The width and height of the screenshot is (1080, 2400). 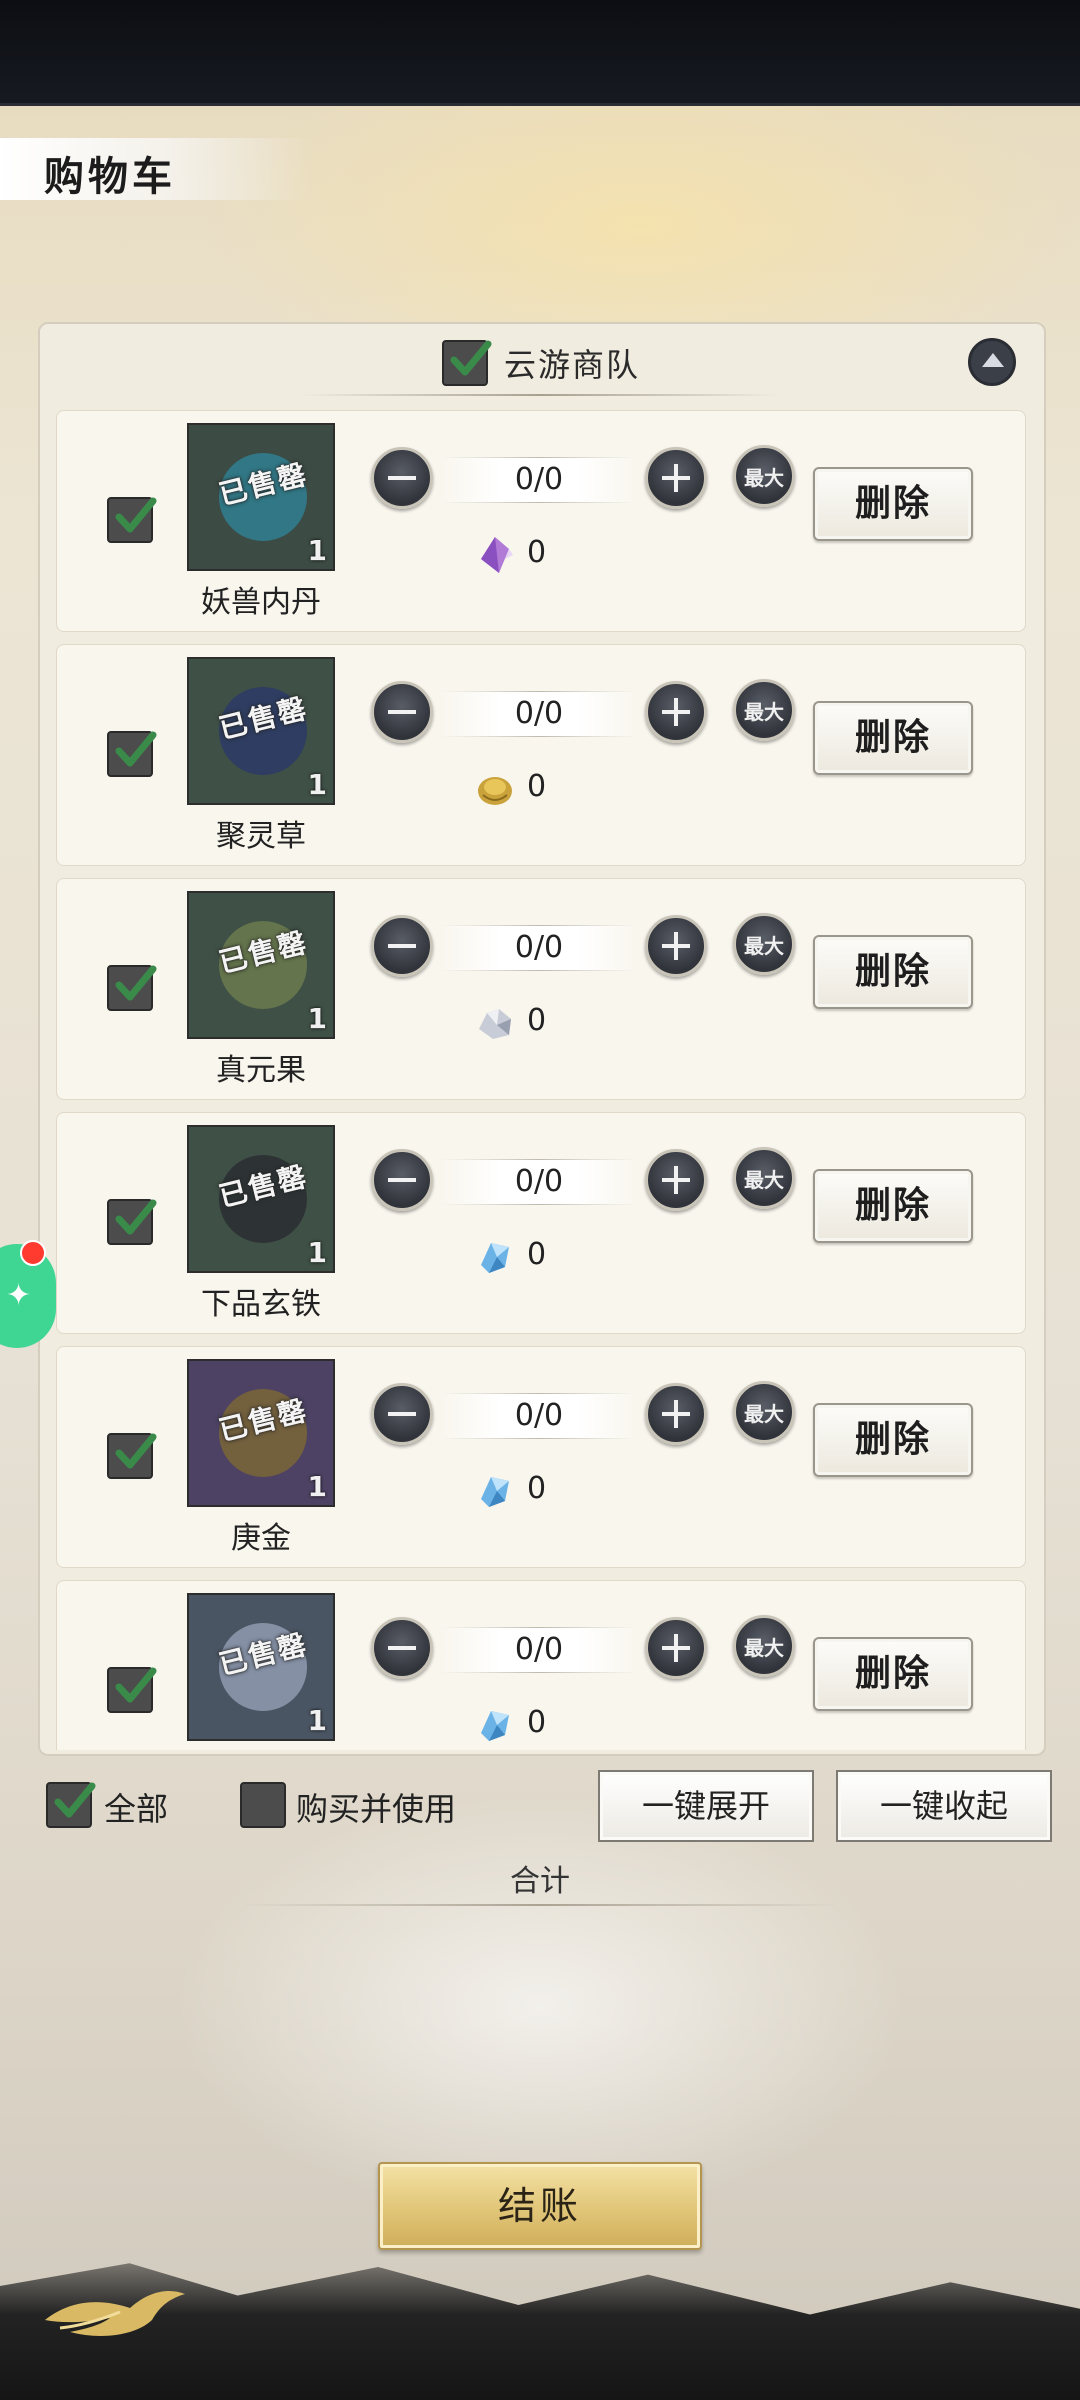 I want to click on cart-item-row: 已售罄 1 0/0 最大 0 删除, so click(x=541, y=1665).